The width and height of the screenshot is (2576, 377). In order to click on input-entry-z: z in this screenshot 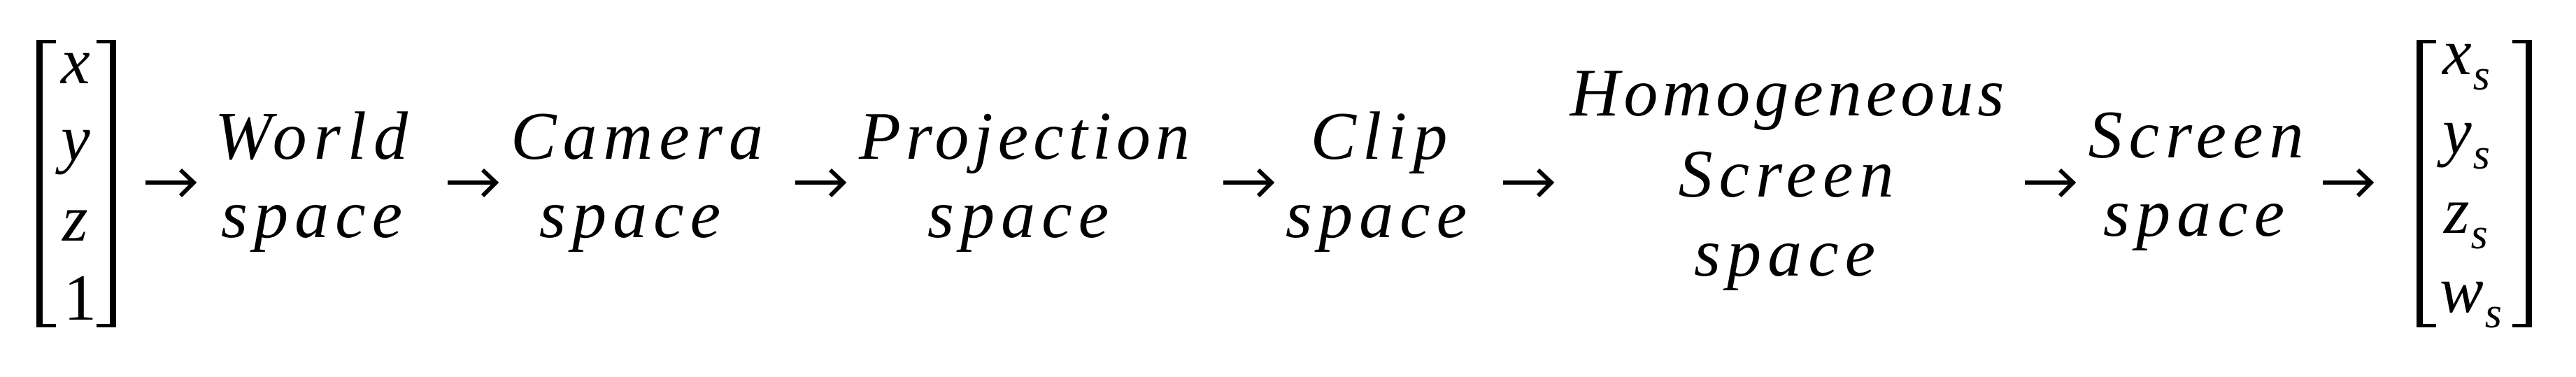, I will do `click(75, 219)`.